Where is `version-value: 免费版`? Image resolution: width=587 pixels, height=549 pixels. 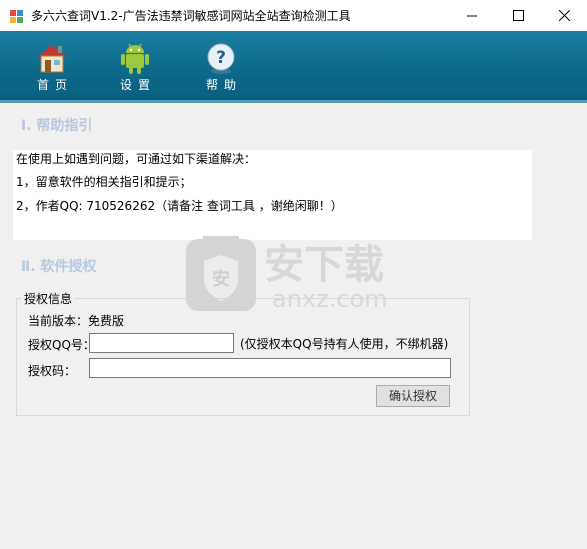 version-value: 免费版 is located at coordinates (106, 321).